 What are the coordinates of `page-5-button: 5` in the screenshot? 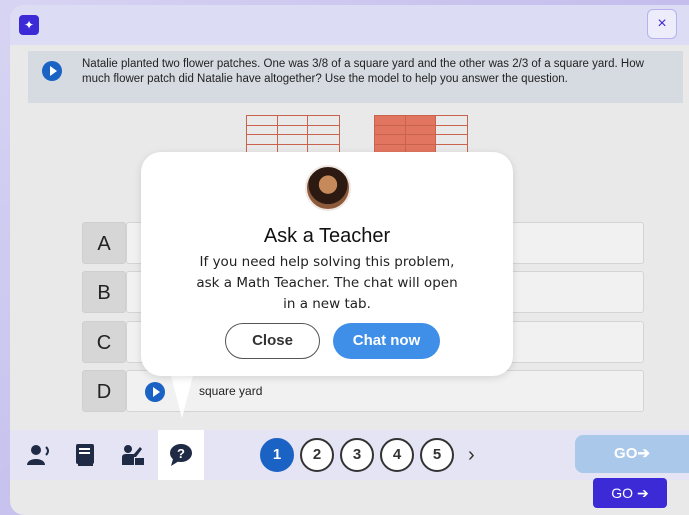 It's located at (437, 455).